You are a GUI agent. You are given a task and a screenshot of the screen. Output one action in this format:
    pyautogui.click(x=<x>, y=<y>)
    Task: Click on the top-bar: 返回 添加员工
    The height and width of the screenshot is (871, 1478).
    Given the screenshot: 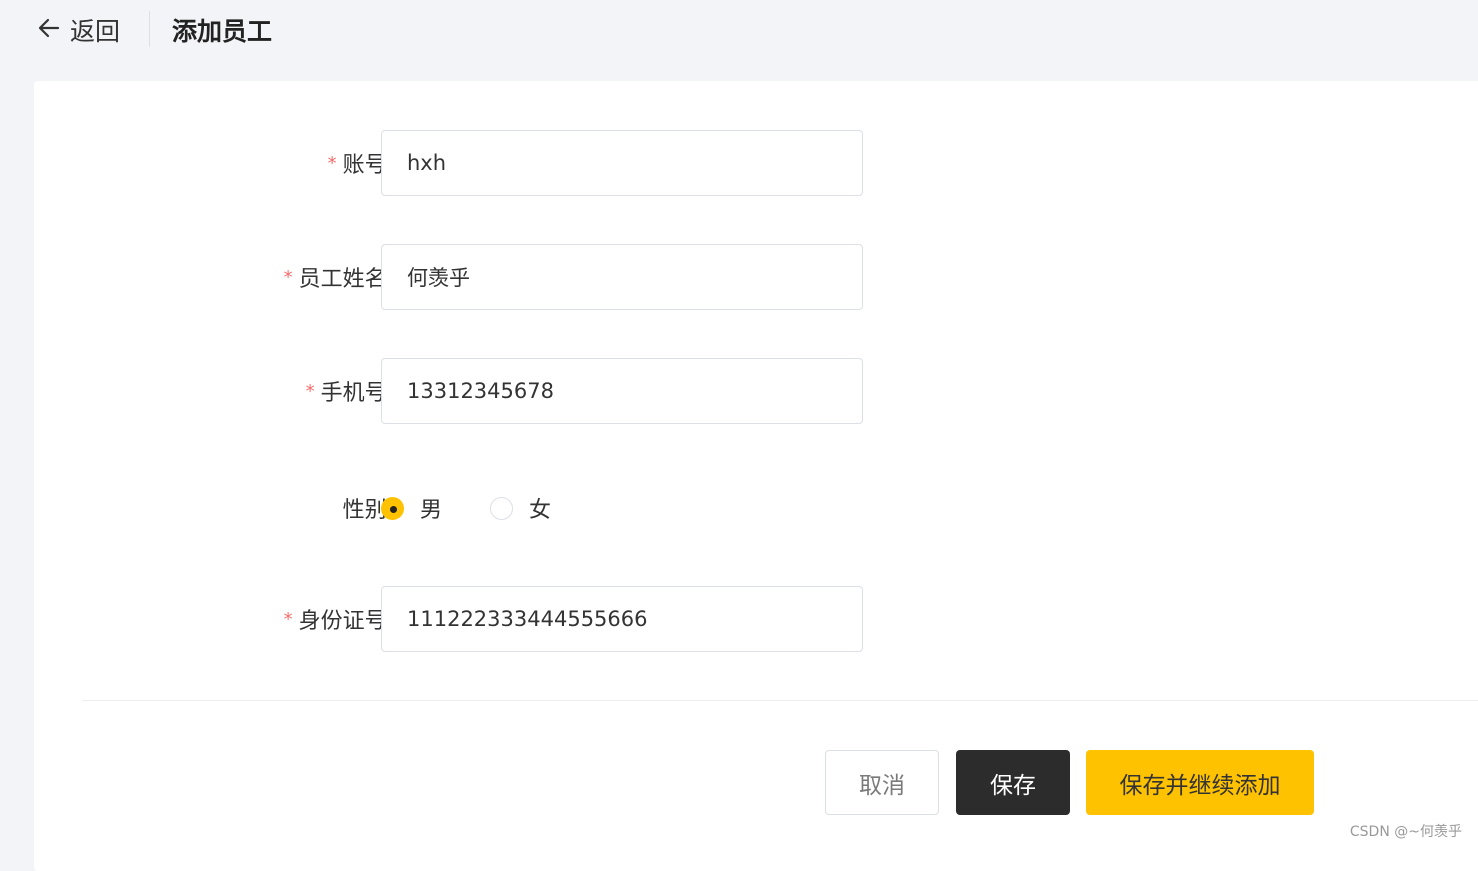 What is the action you would take?
    pyautogui.click(x=739, y=30)
    